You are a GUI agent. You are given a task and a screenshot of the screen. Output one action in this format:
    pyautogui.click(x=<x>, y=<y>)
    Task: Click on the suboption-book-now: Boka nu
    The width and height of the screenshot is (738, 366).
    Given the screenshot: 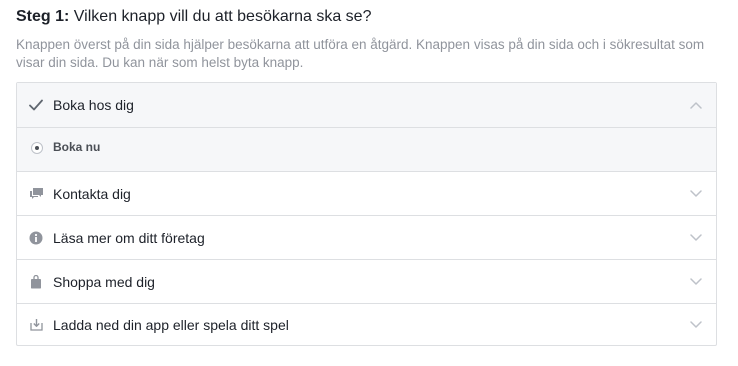 What is the action you would take?
    pyautogui.click(x=366, y=149)
    